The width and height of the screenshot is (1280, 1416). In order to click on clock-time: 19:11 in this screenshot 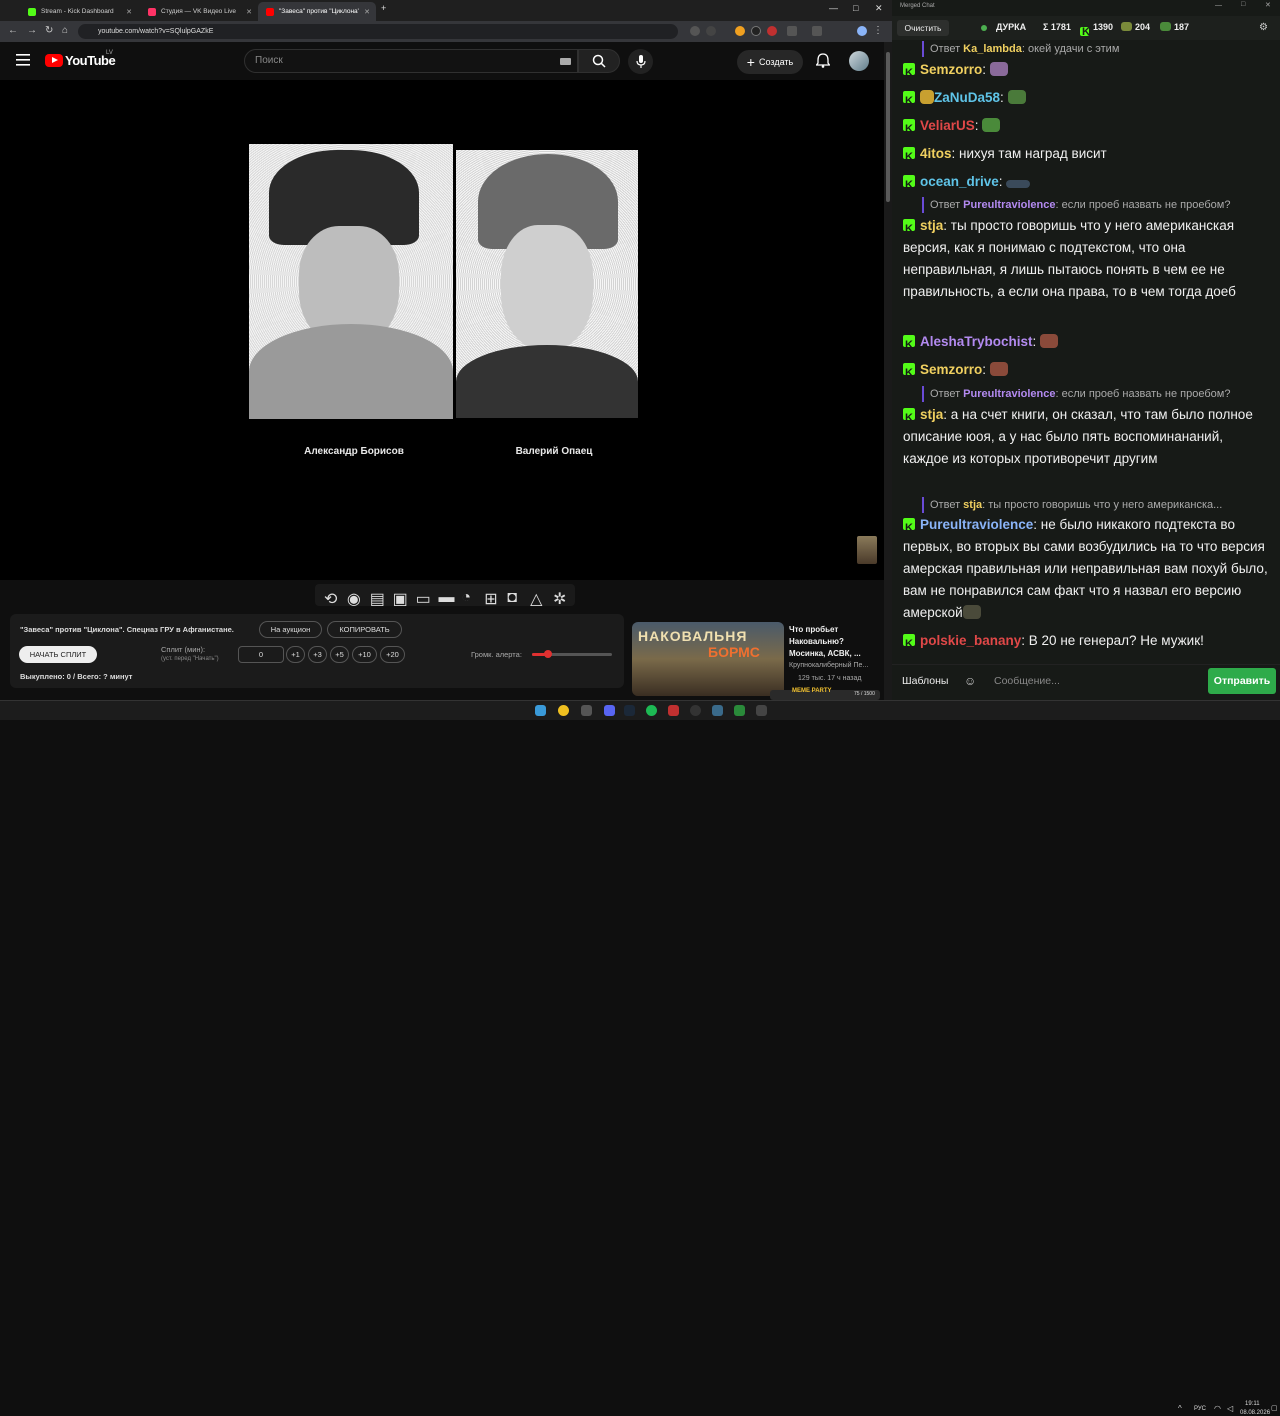, I will do `click(1252, 1404)`.